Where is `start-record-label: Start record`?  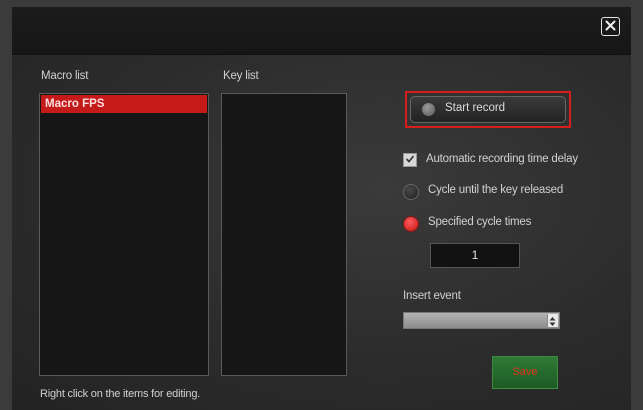 start-record-label: Start record is located at coordinates (475, 108).